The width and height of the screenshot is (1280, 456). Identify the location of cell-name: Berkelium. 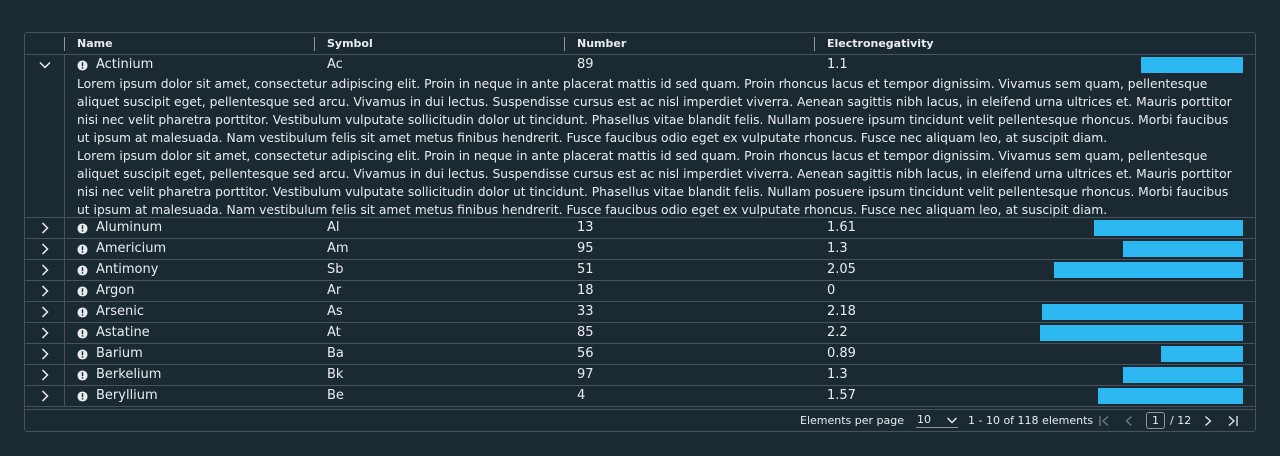
(119, 375).